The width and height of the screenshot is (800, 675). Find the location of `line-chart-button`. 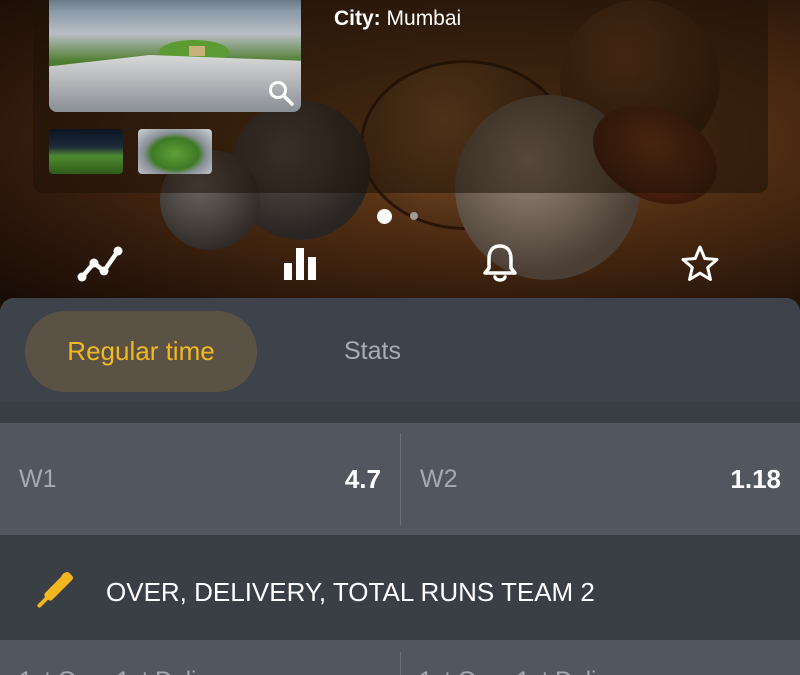

line-chart-button is located at coordinates (100, 263).